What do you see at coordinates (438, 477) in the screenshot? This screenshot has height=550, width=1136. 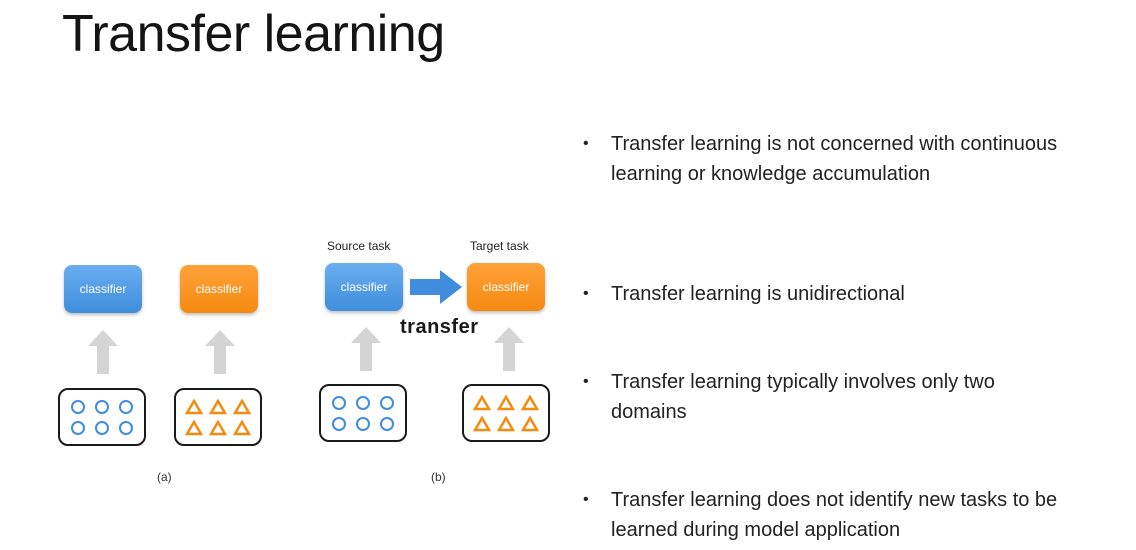 I see `caption-b: (b)` at bounding box center [438, 477].